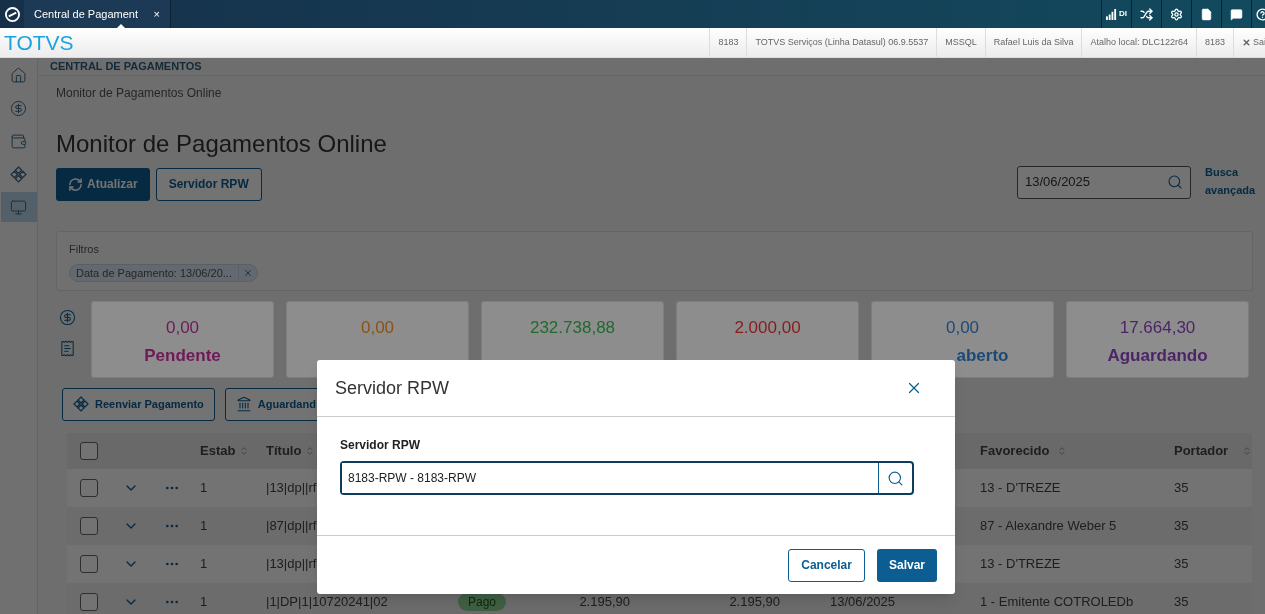 The width and height of the screenshot is (1265, 614). I want to click on cancel-button: Cancelar, so click(826, 565).